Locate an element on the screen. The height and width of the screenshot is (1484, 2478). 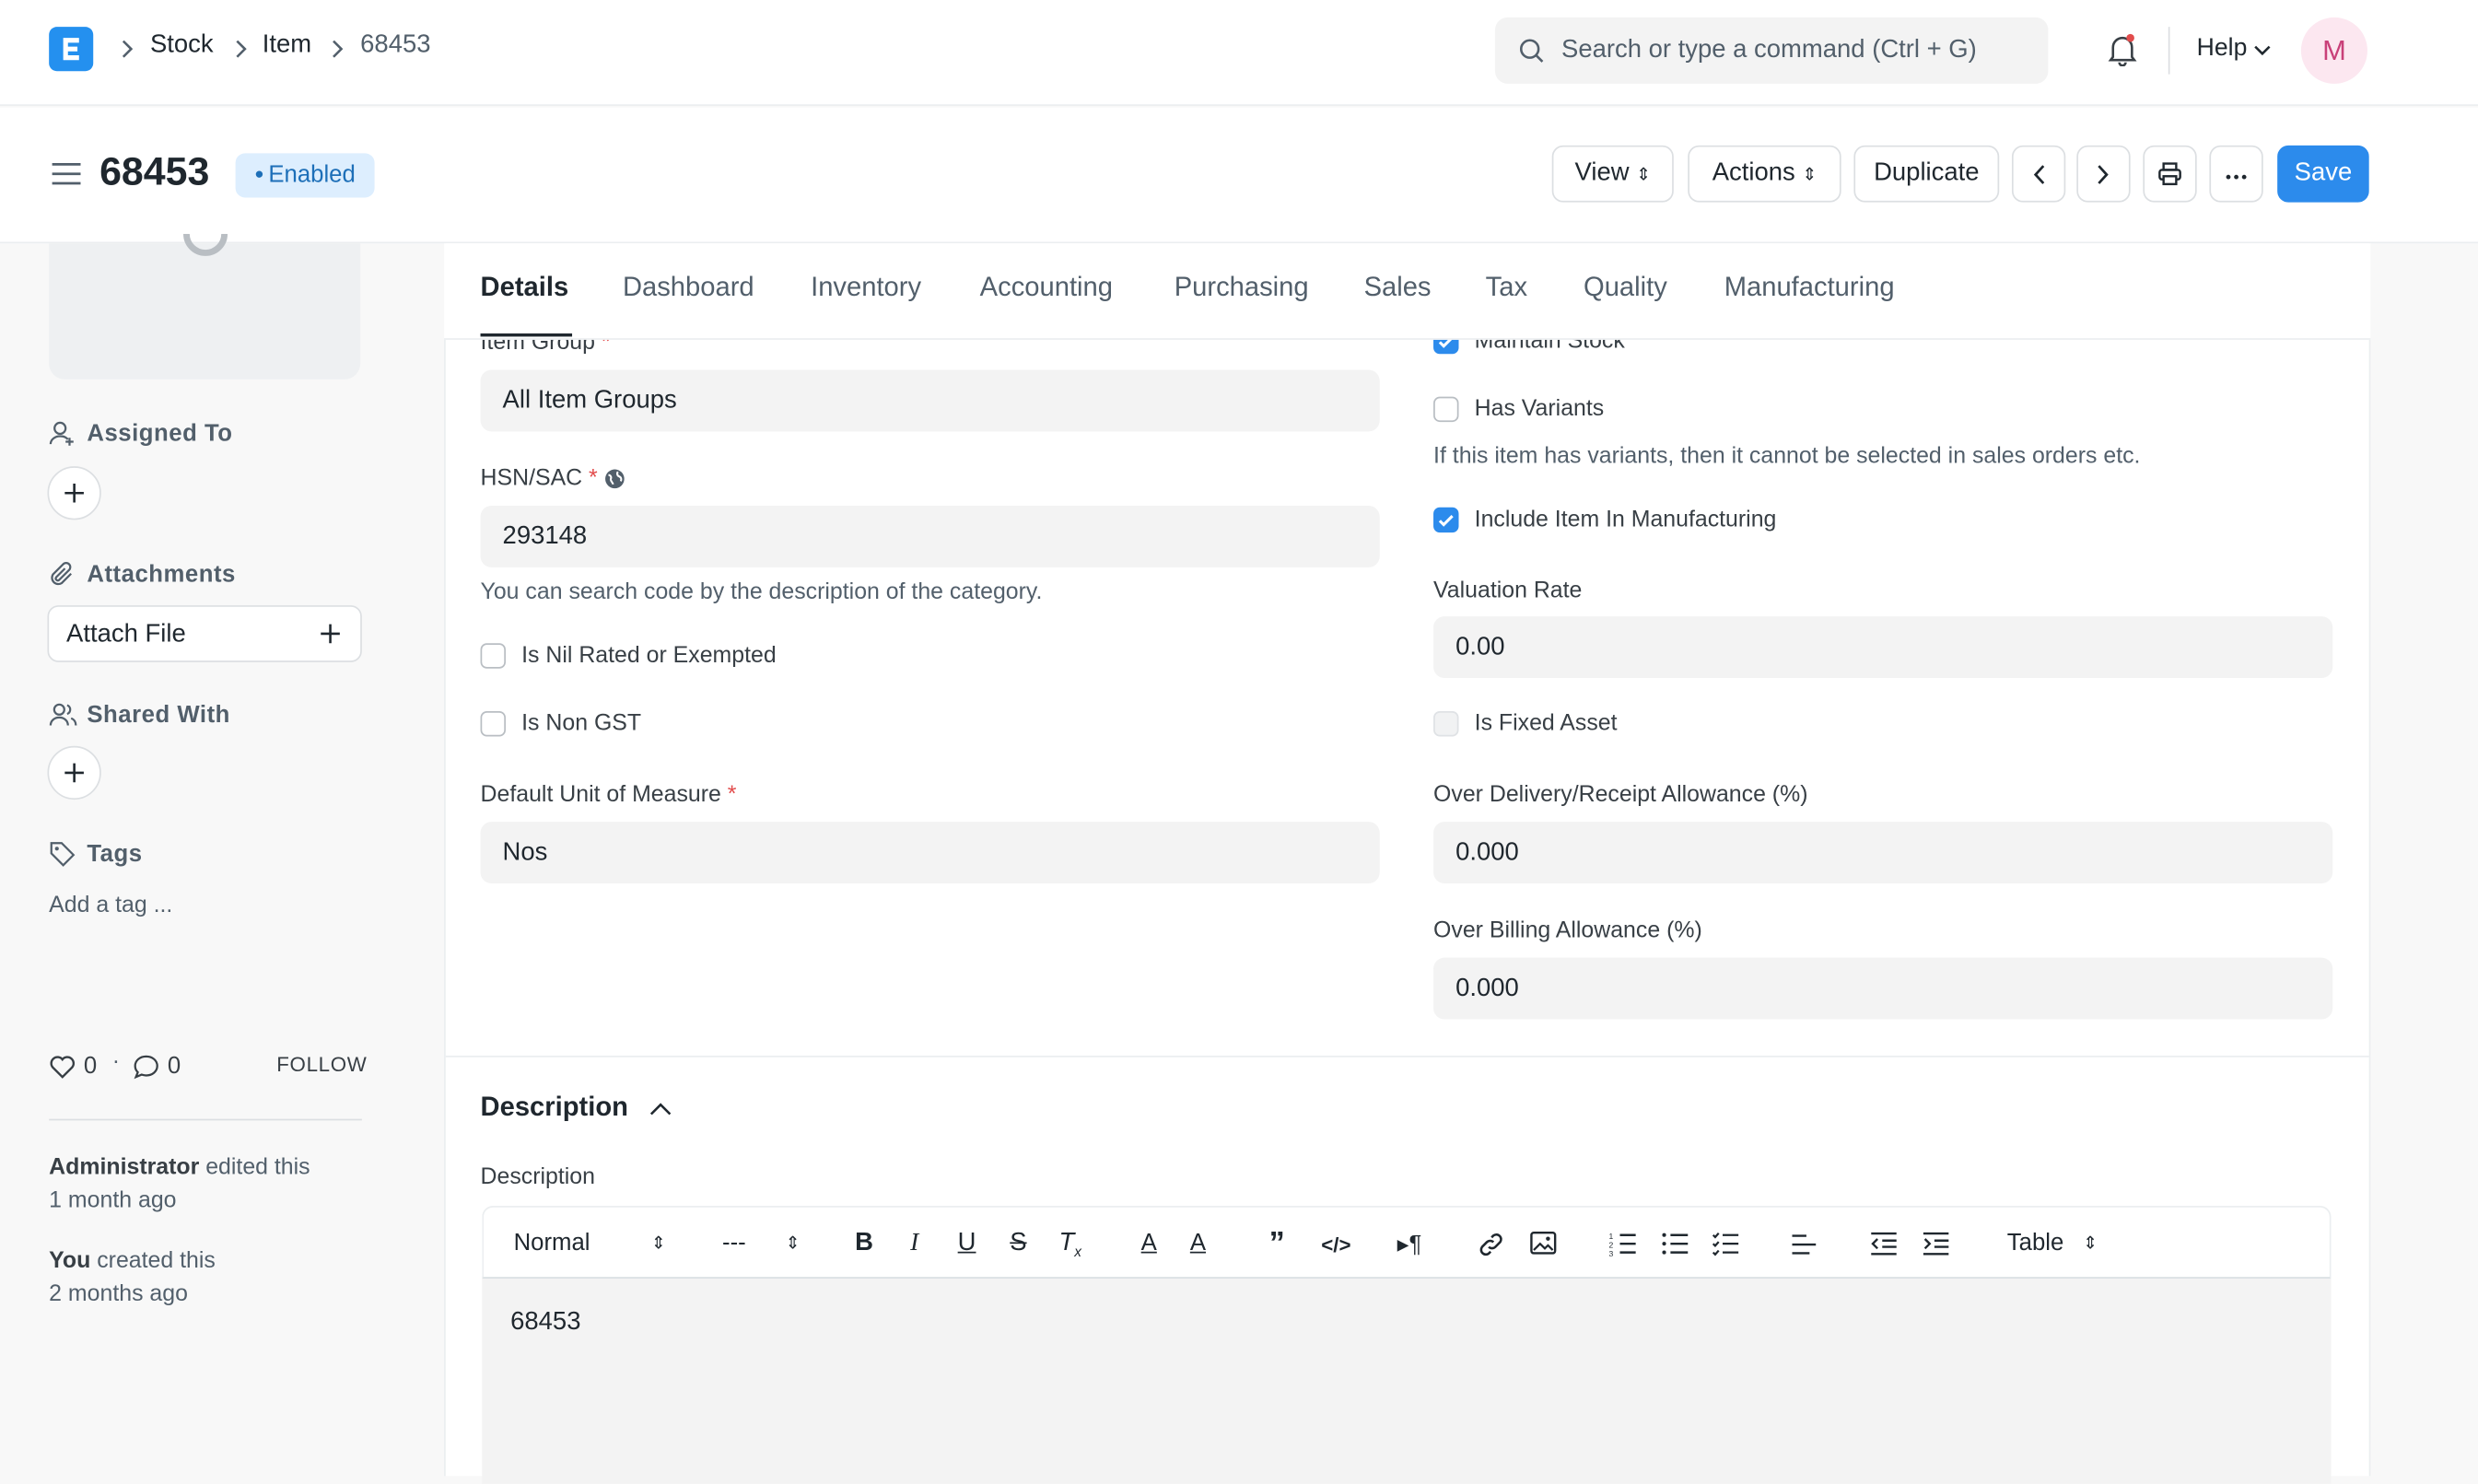
non-gst-checkbox is located at coordinates (493, 724).